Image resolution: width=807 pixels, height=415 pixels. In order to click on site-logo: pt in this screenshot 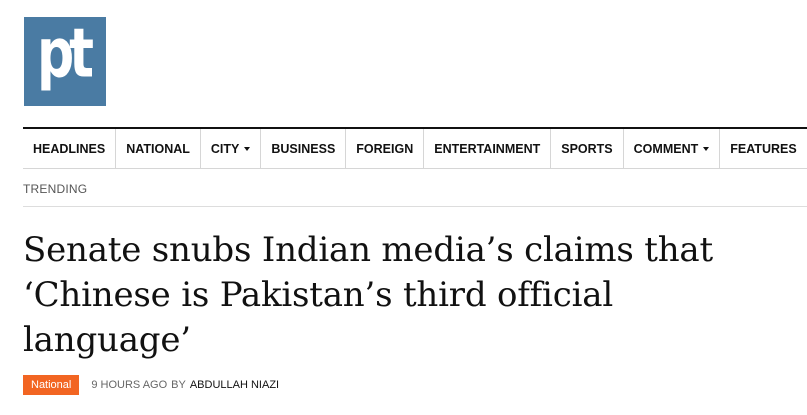, I will do `click(65, 61)`.